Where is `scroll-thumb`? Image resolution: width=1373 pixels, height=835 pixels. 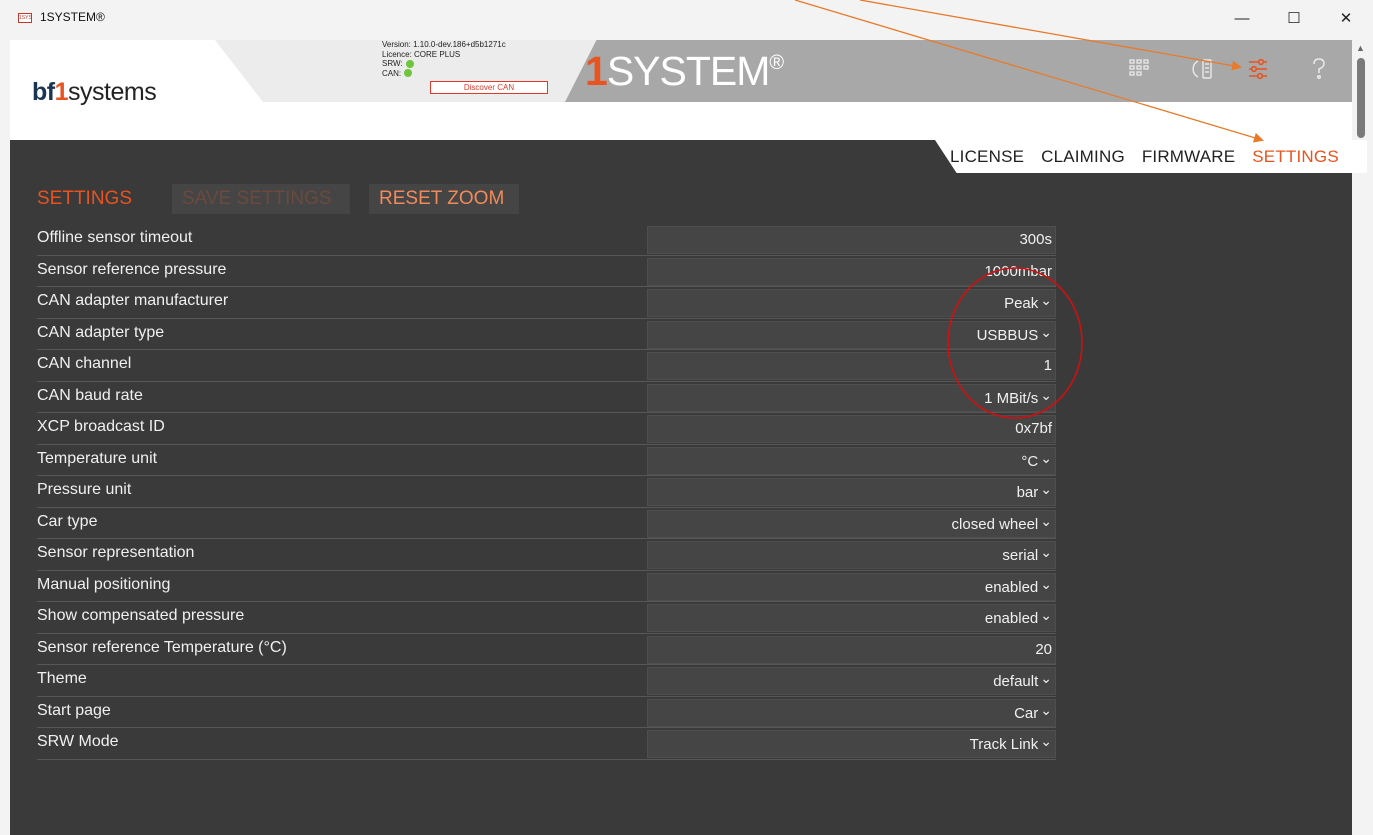 scroll-thumb is located at coordinates (1361, 98).